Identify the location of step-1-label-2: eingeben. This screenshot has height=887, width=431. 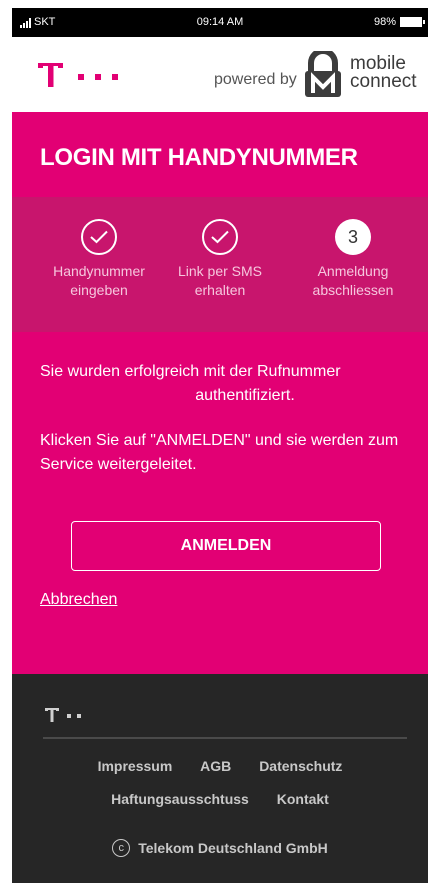
(99, 290).